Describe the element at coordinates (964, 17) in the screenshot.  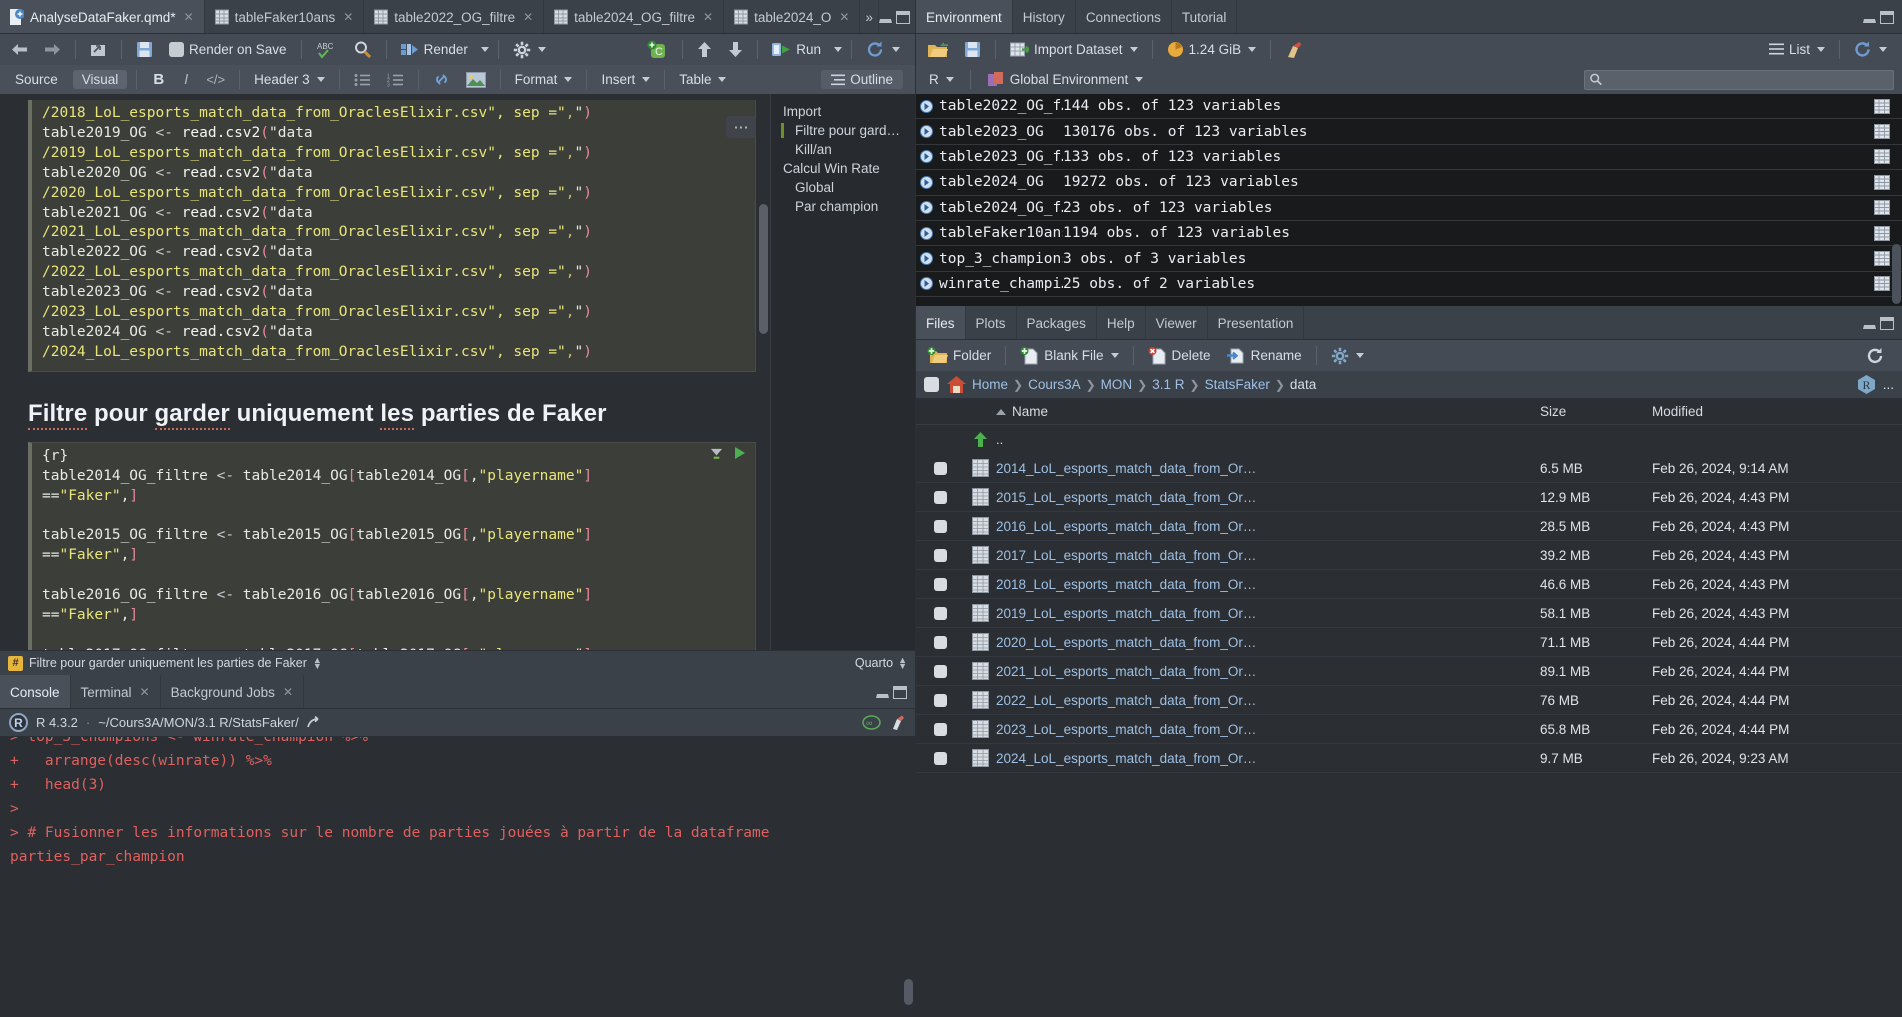
I see `environment-tab-environment: Environment` at that location.